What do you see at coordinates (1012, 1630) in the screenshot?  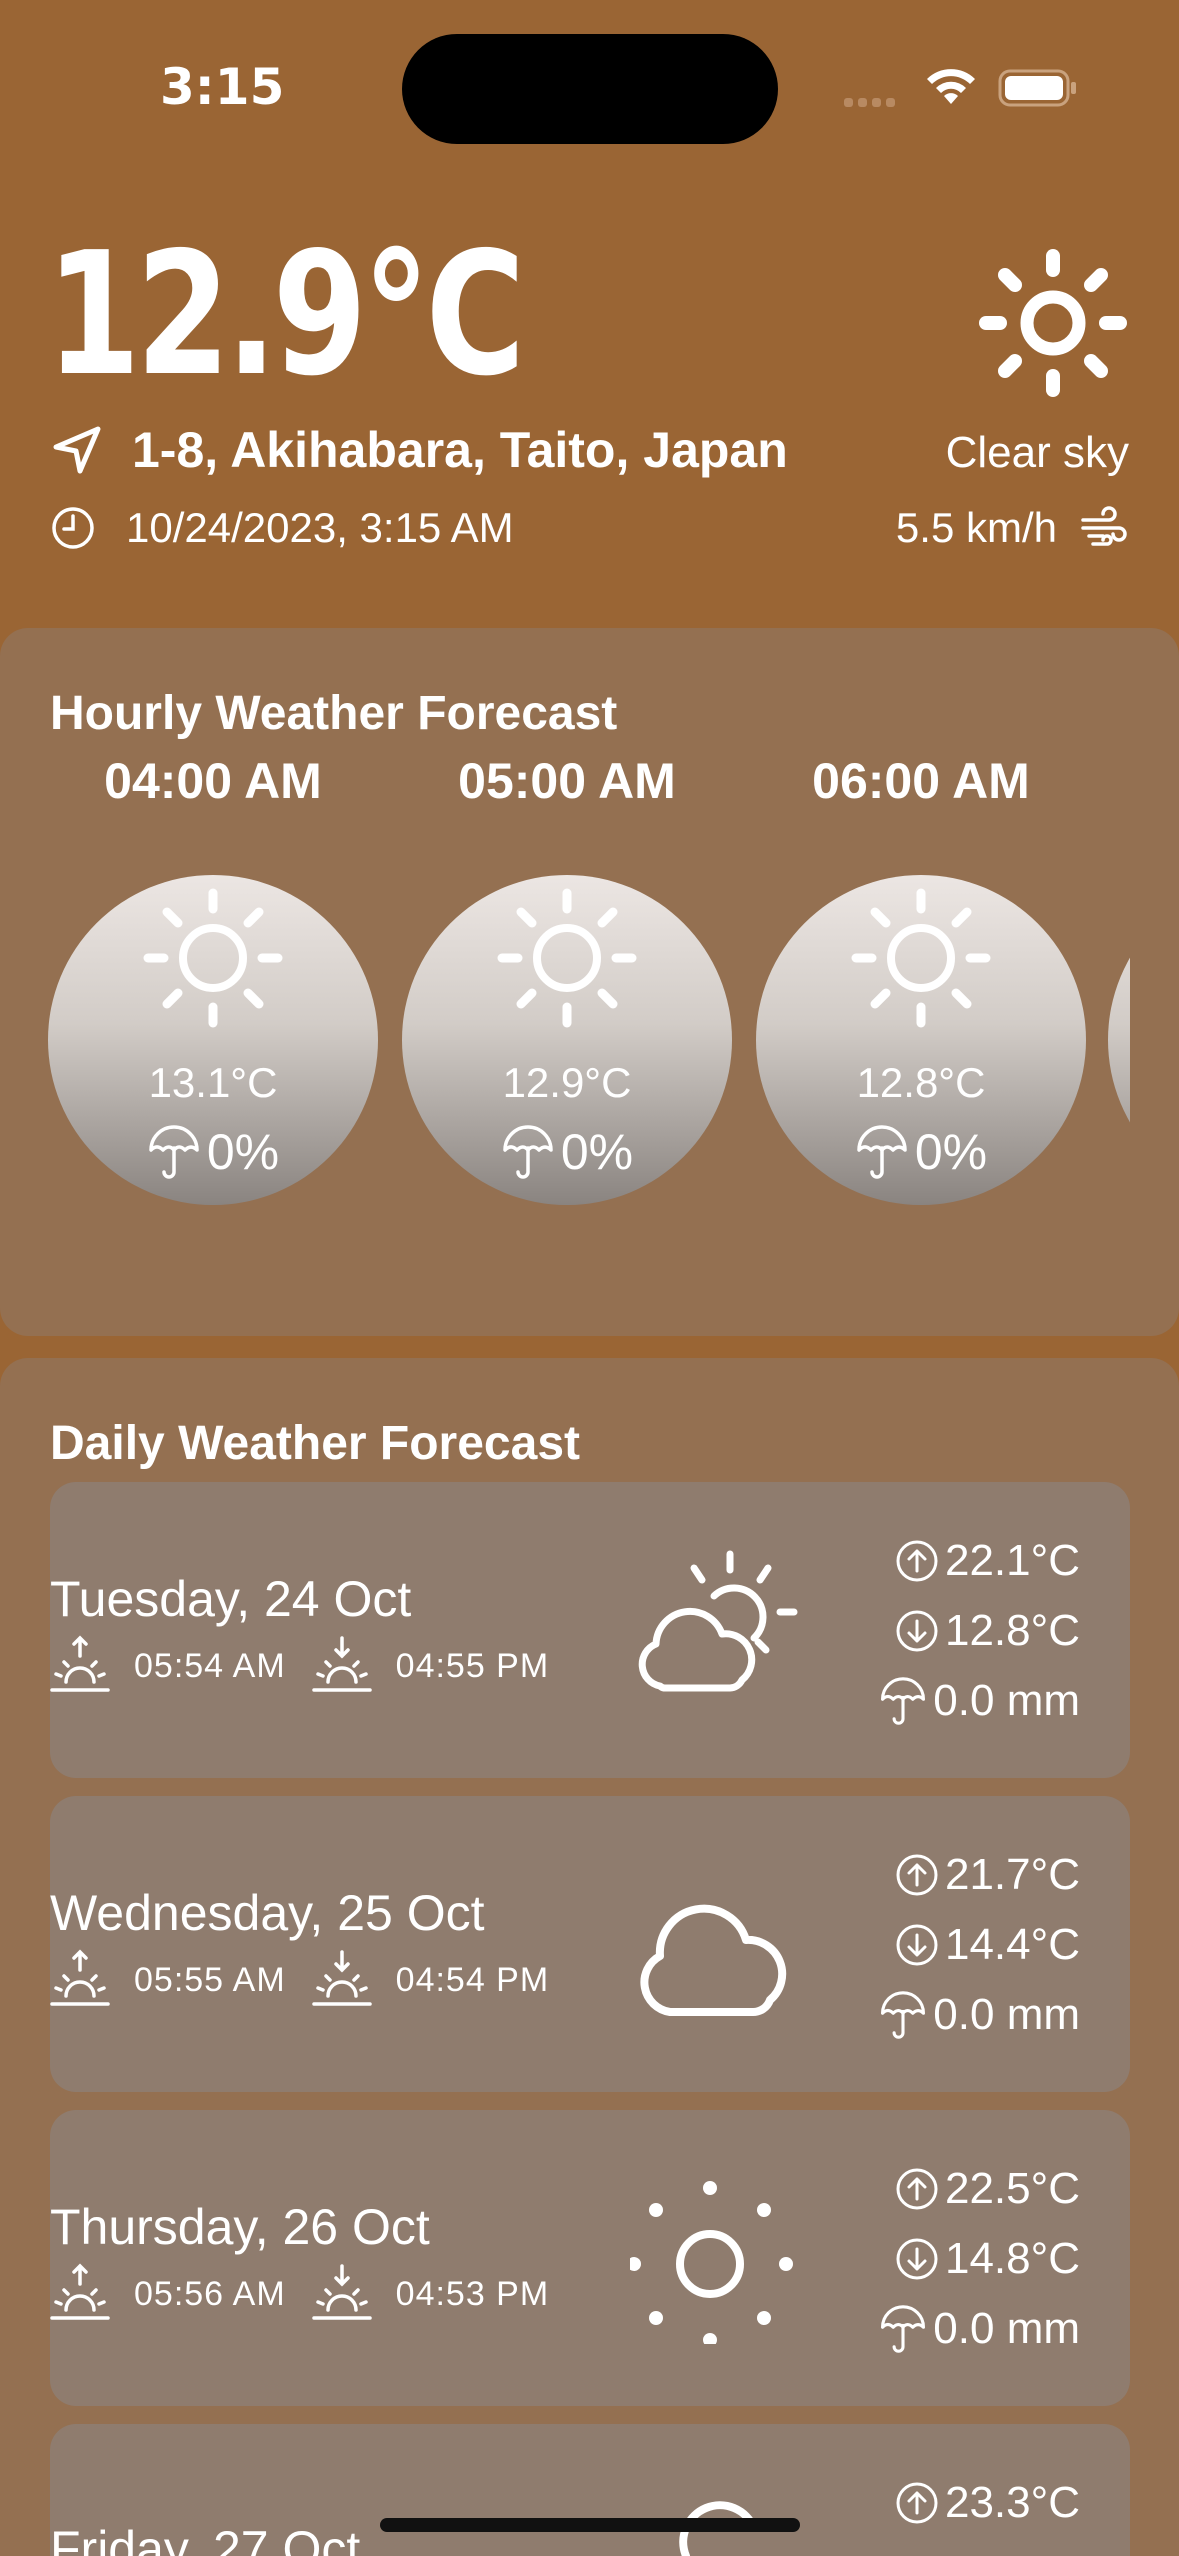 I see `low-temp: 12.8°C` at bounding box center [1012, 1630].